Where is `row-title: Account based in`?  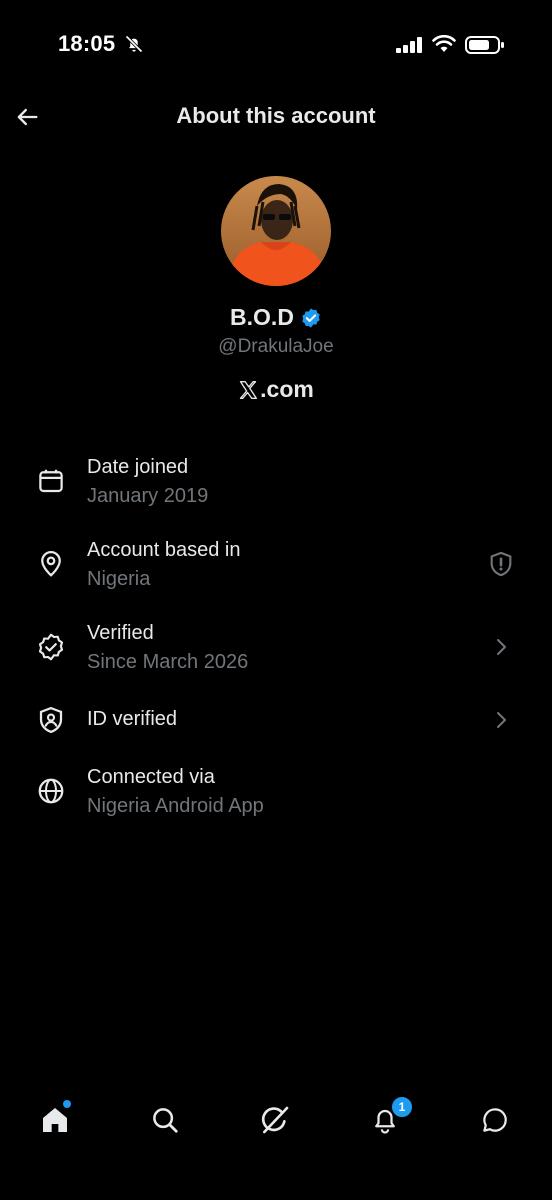
row-title: Account based in is located at coordinates (164, 550).